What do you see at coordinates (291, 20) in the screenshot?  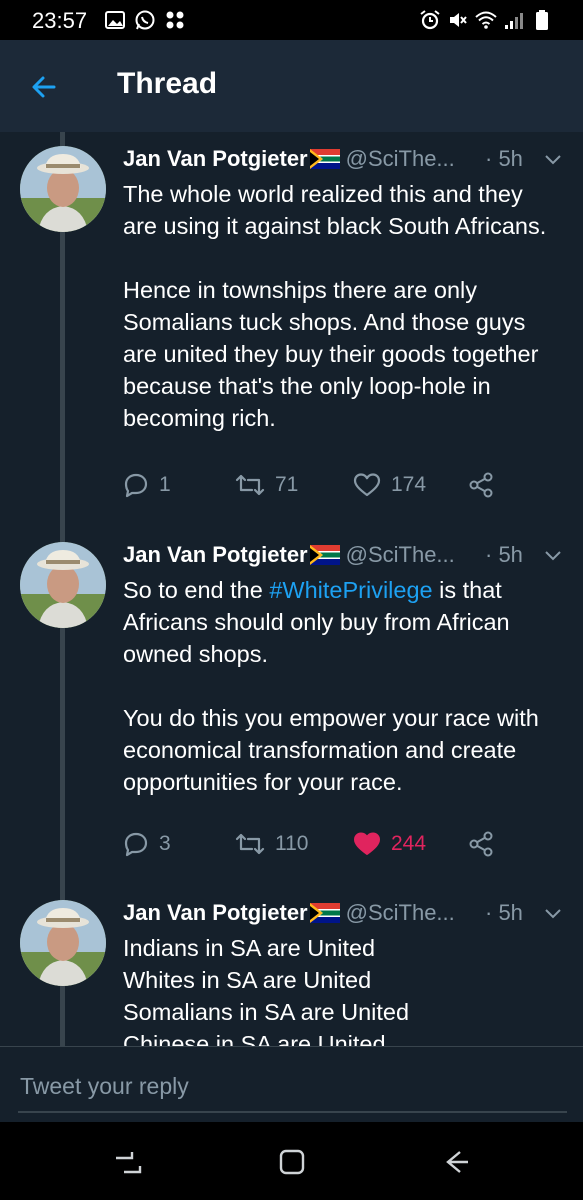 I see `status-bar: 23:57` at bounding box center [291, 20].